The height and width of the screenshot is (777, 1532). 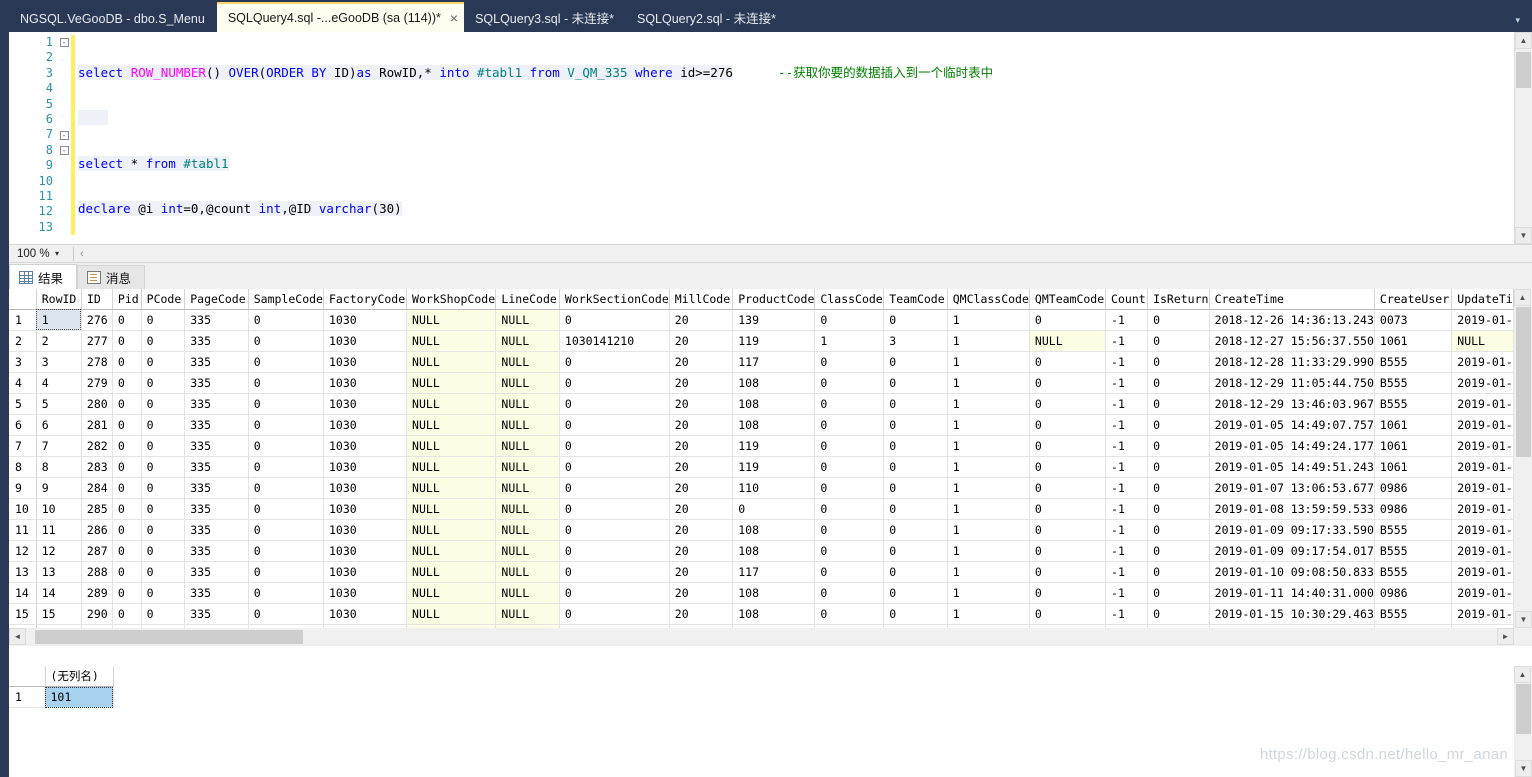 I want to click on cell-id: 284, so click(x=97, y=488).